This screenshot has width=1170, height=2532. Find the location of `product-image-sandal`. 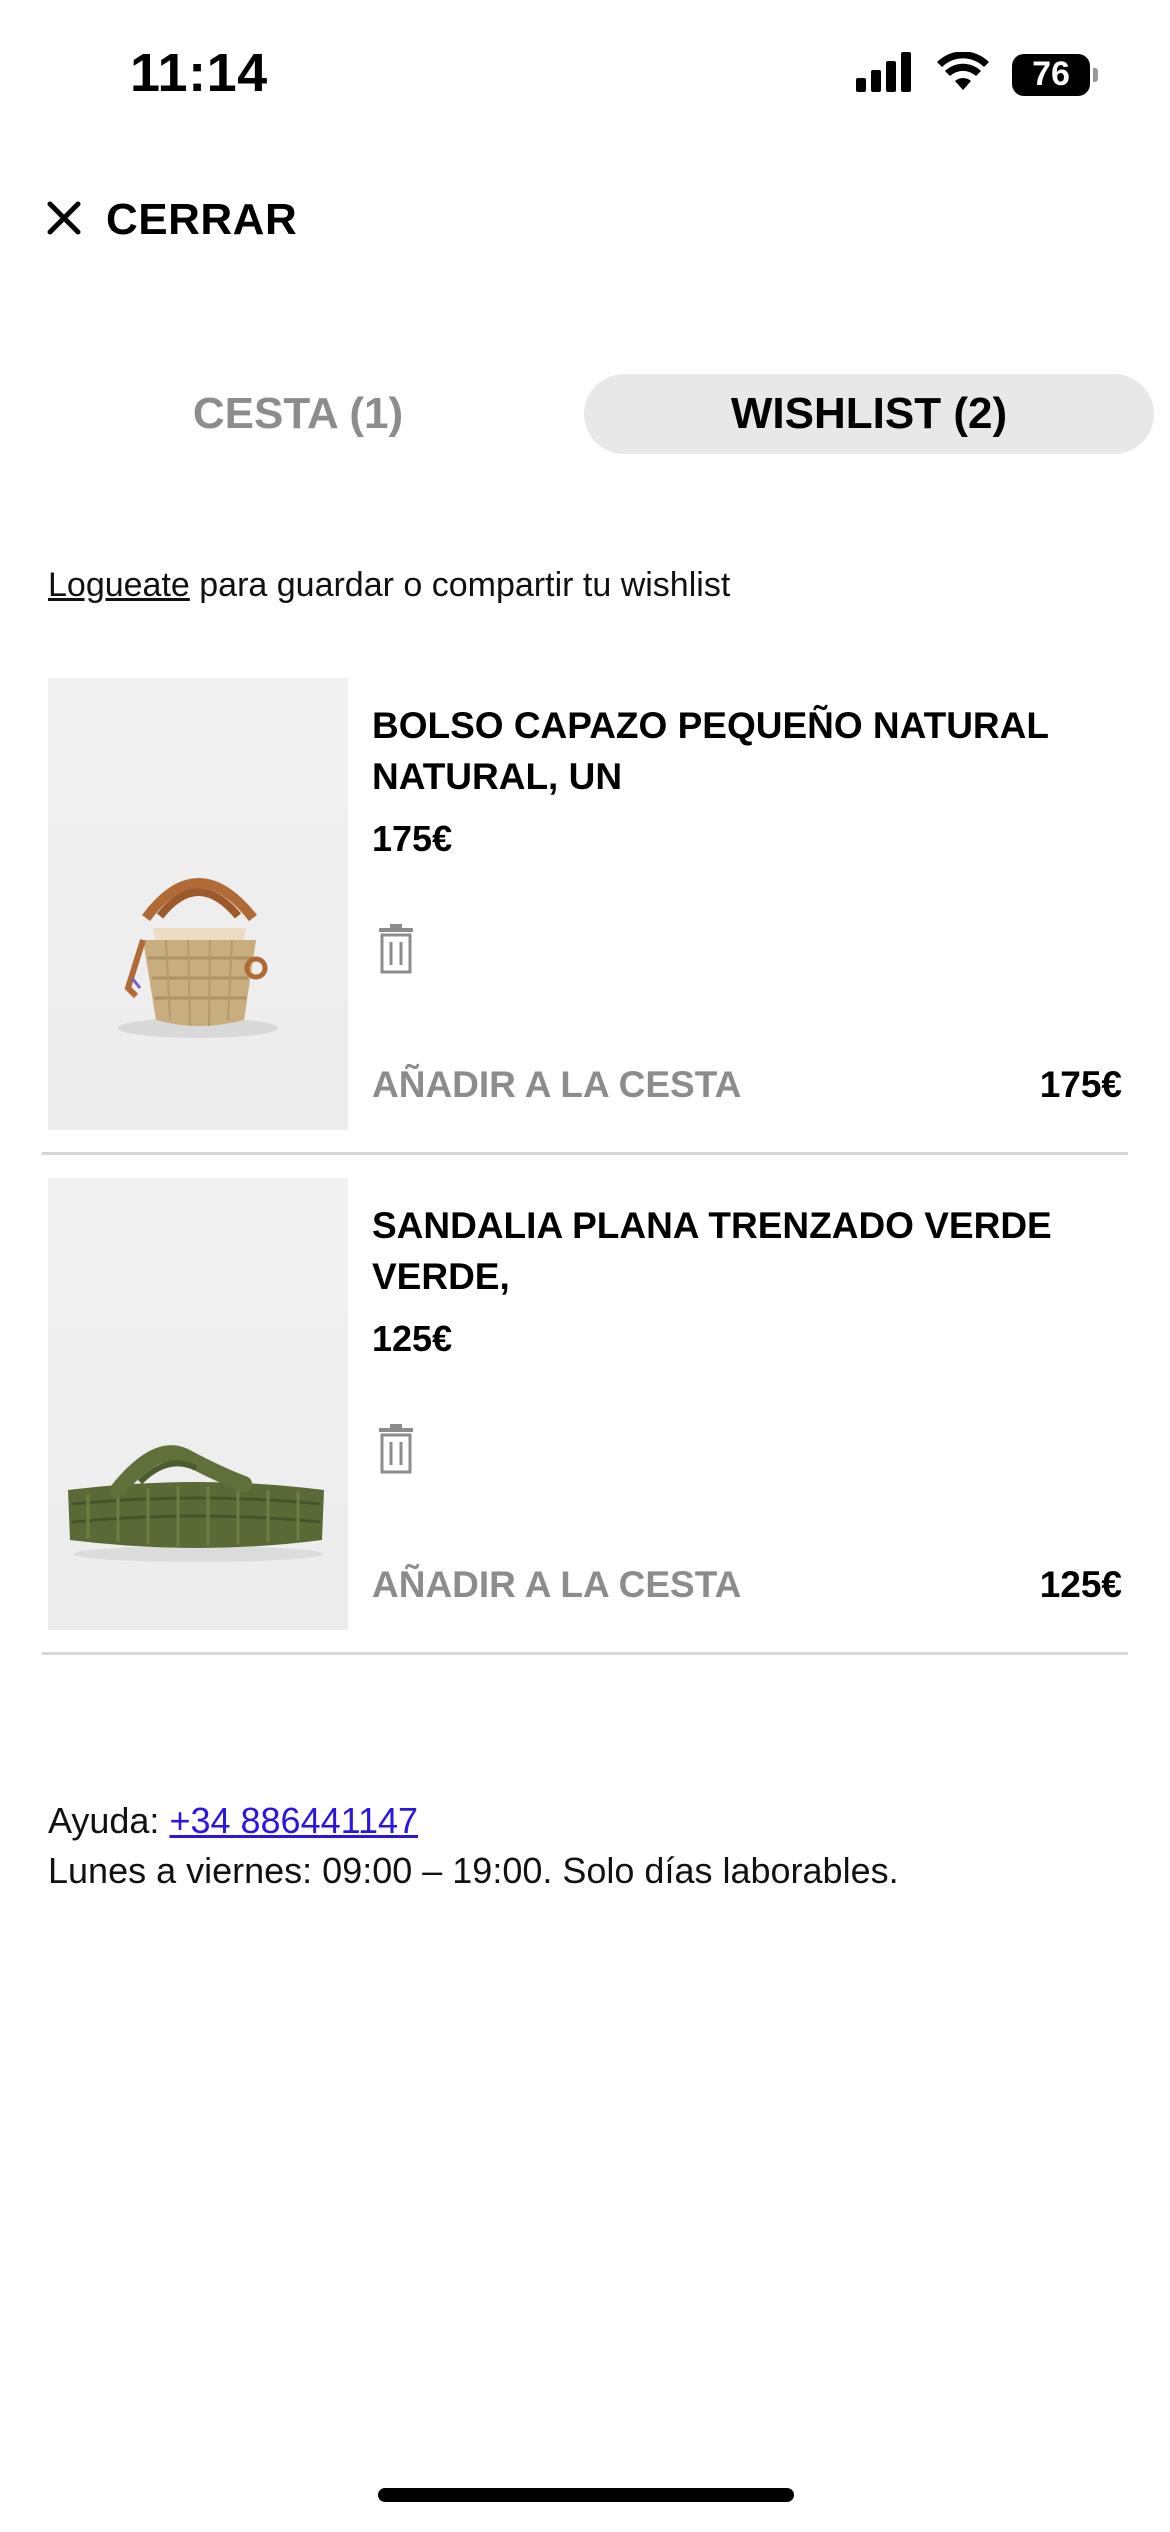

product-image-sandal is located at coordinates (198, 1404).